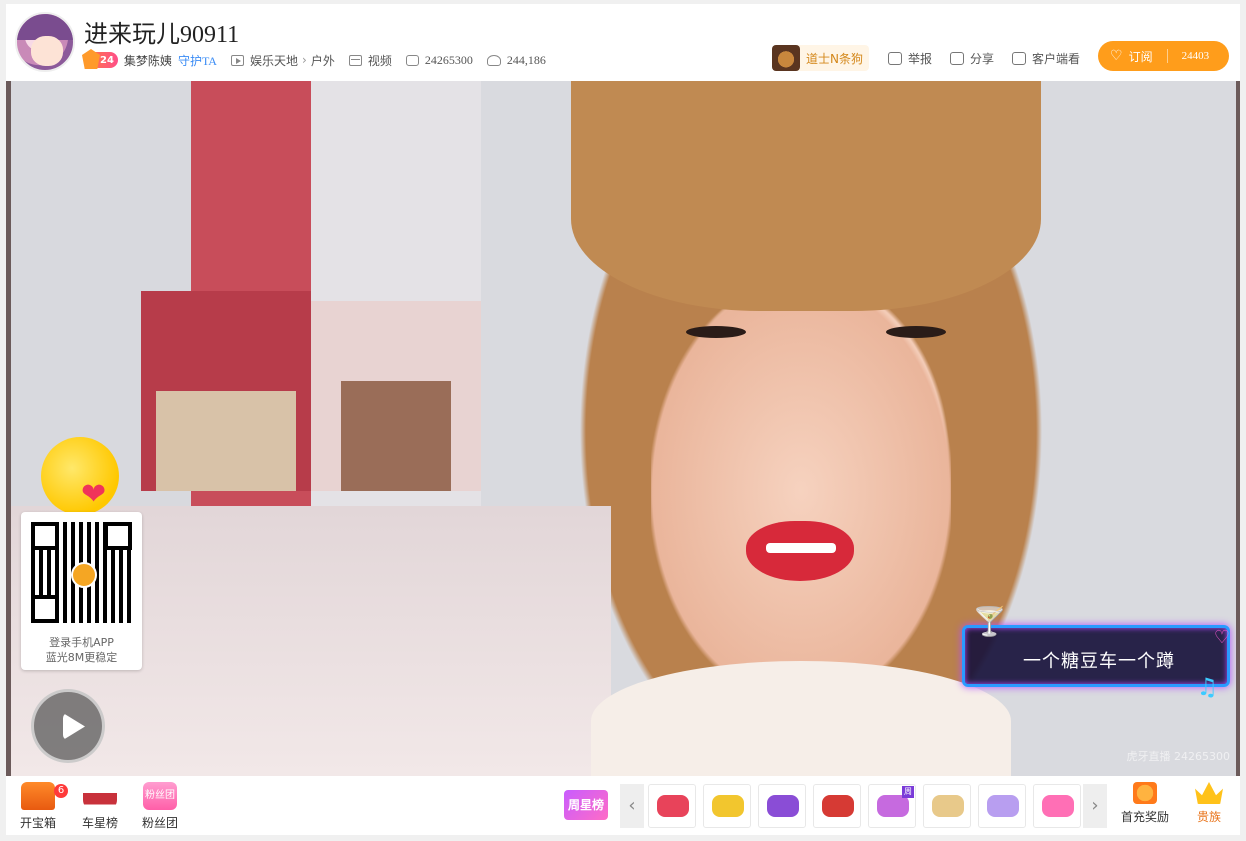  What do you see at coordinates (47, 51) in the screenshot?
I see `avatar-face` at bounding box center [47, 51].